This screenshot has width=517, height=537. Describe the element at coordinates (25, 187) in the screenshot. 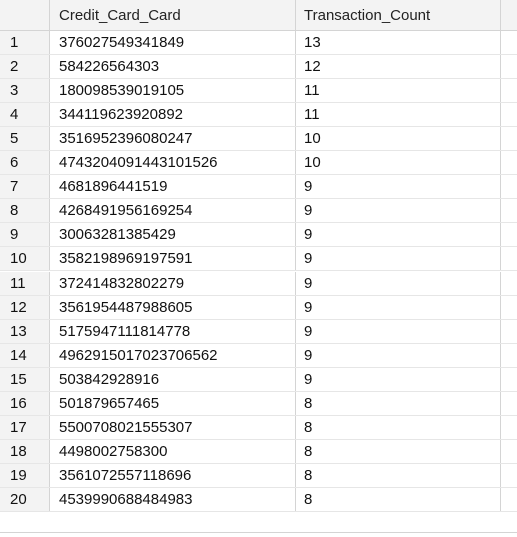

I see `row-number-cell: 7` at that location.